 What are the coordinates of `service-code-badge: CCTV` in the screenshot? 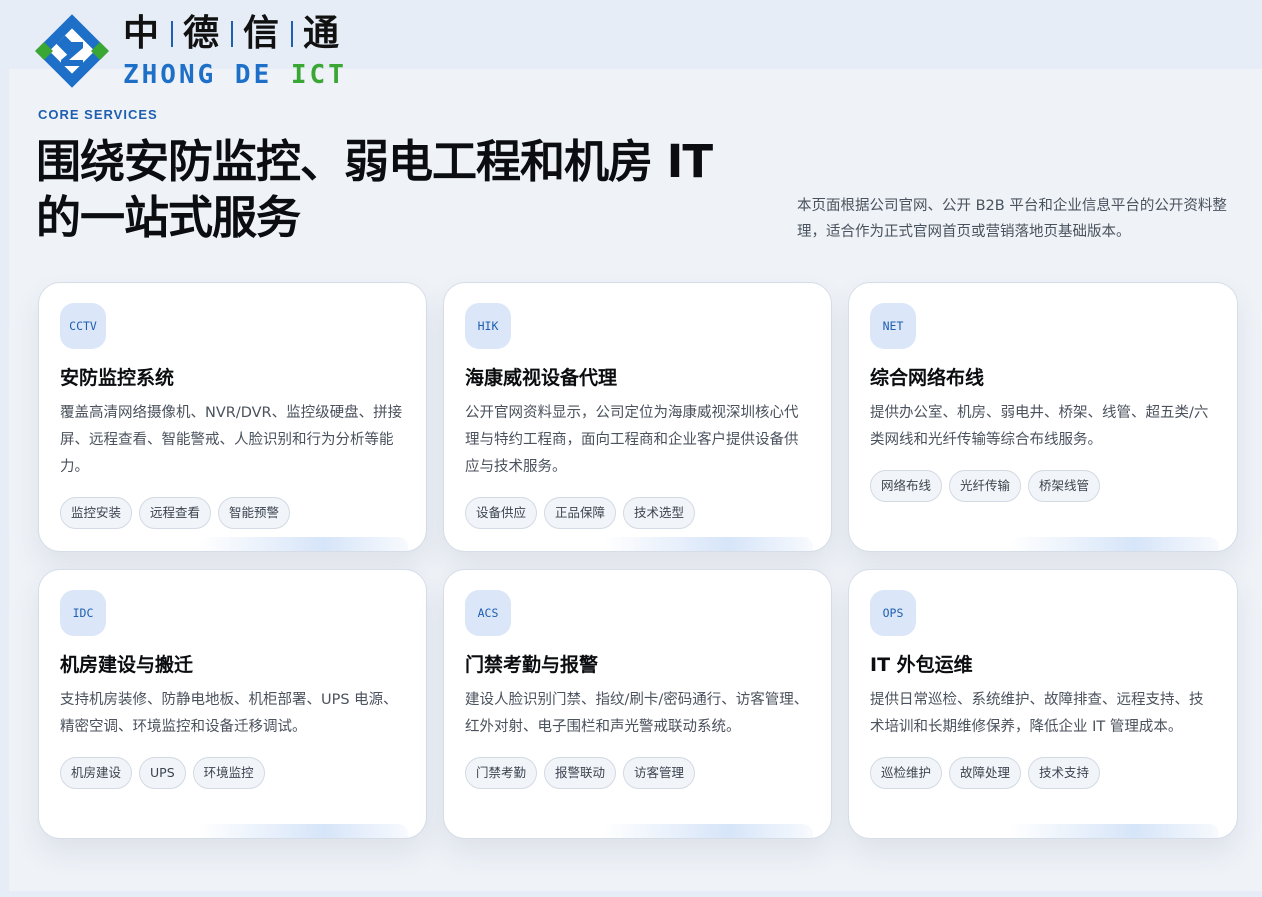 It's located at (83, 326).